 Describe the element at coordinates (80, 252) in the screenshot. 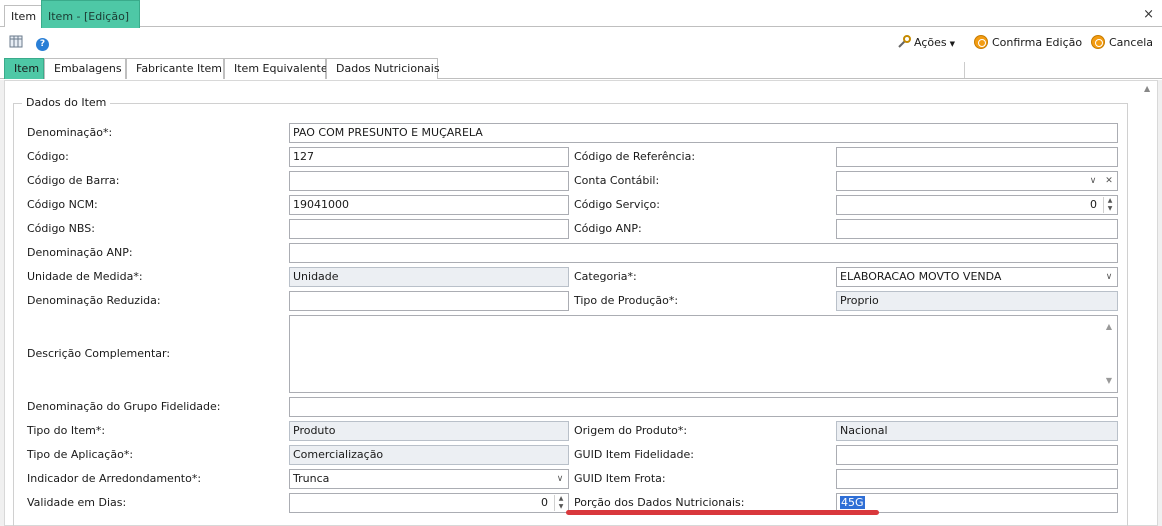

I see `denominacao-anp-label: Denominação ANP:` at that location.